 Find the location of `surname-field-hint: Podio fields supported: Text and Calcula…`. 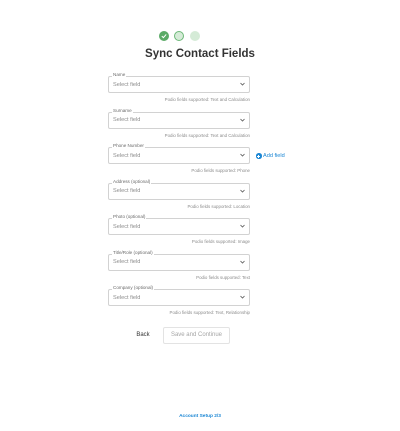

surname-field-hint: Podio fields supported: Text and Calcula… is located at coordinates (207, 135).